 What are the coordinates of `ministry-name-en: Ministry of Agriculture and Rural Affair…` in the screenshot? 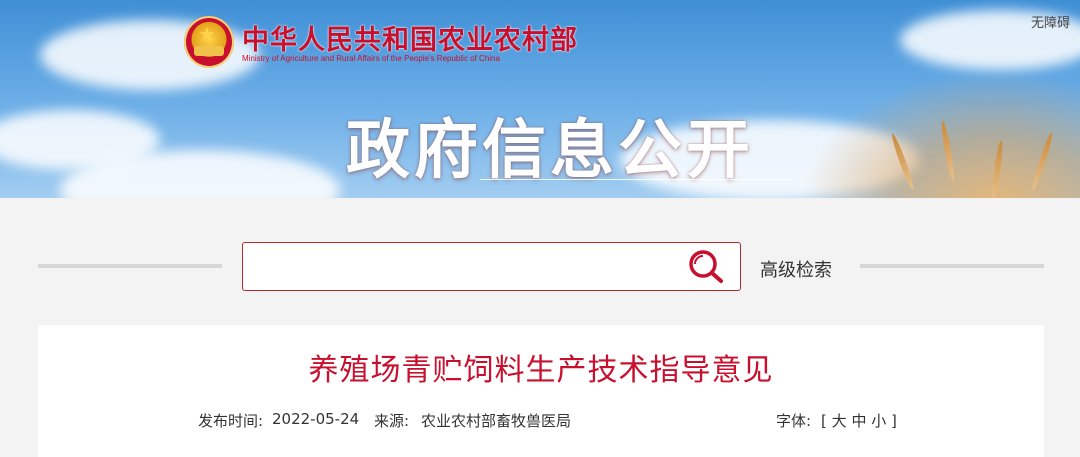 It's located at (371, 58).